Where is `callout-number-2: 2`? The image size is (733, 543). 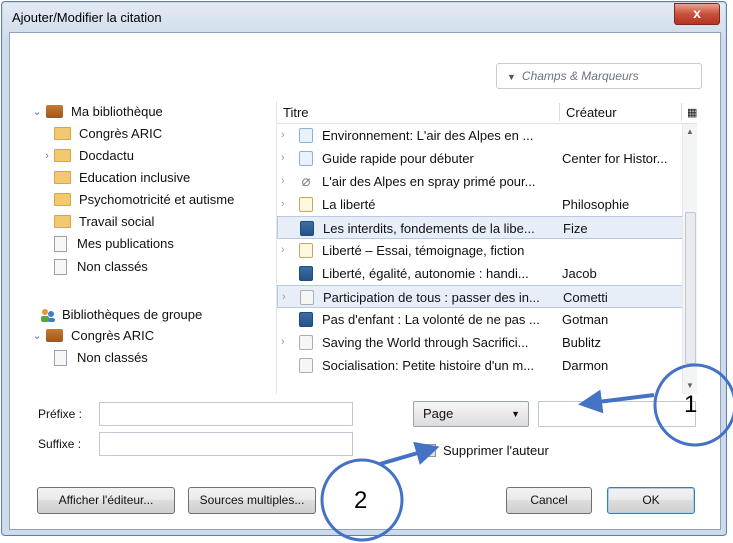 callout-number-2: 2 is located at coordinates (361, 500).